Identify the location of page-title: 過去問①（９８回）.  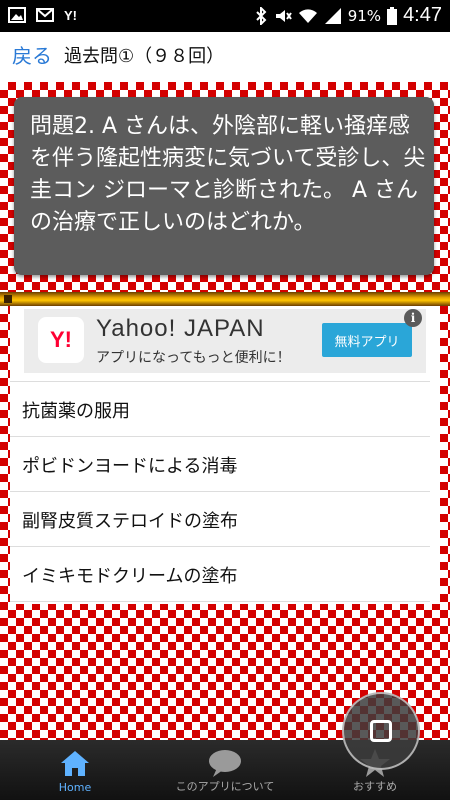
(144, 56).